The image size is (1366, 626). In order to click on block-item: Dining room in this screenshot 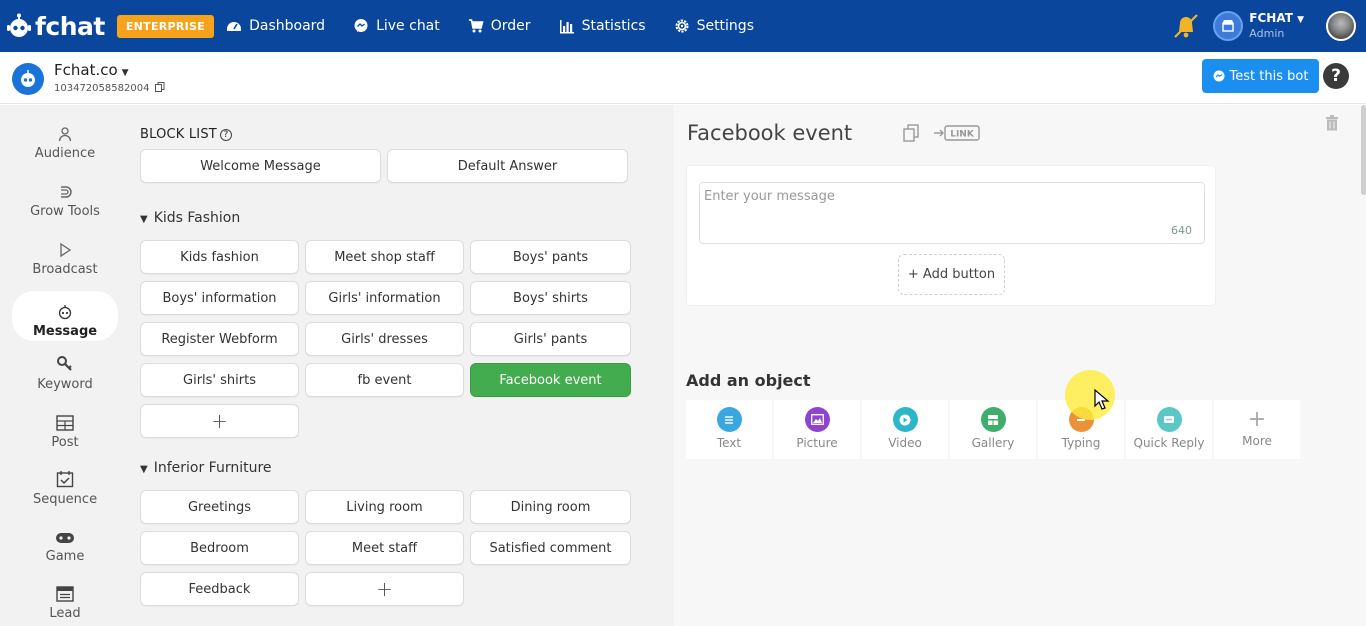, I will do `click(550, 507)`.